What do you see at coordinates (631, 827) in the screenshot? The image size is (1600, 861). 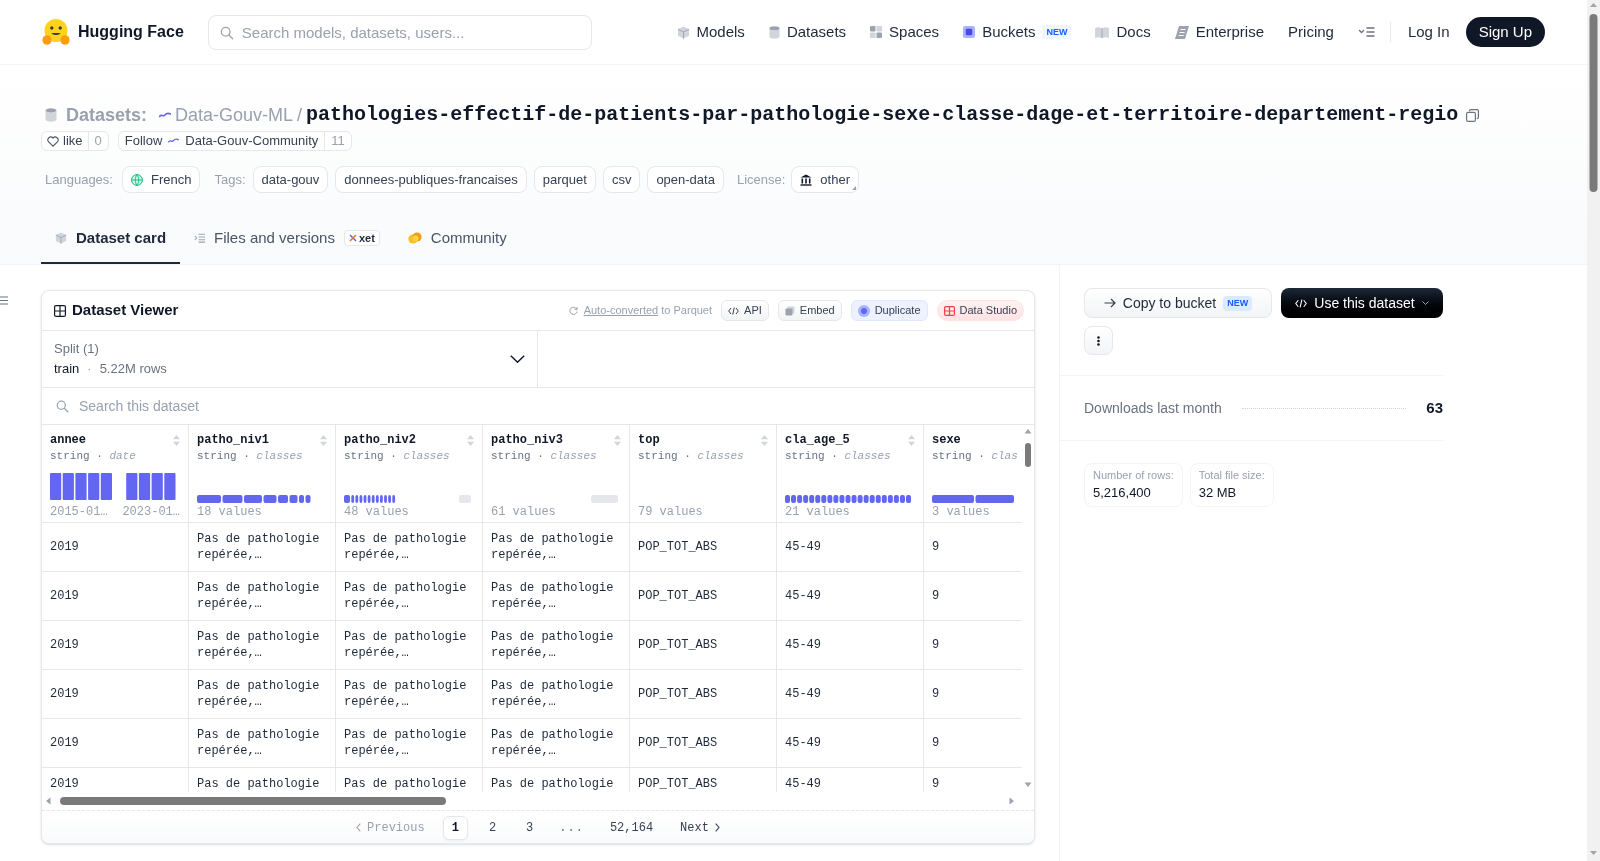 I see `page-button: 52,164` at bounding box center [631, 827].